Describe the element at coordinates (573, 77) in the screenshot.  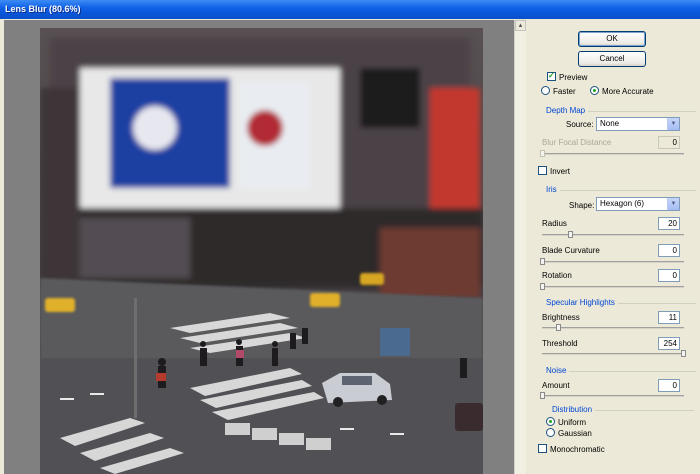
I see `preview-label: Preview` at that location.